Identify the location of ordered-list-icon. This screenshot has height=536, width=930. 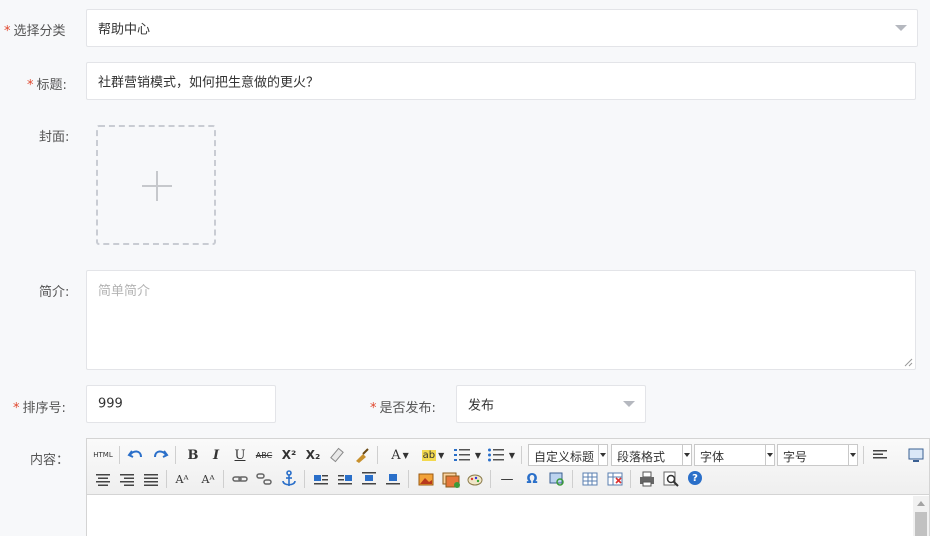
(462, 455).